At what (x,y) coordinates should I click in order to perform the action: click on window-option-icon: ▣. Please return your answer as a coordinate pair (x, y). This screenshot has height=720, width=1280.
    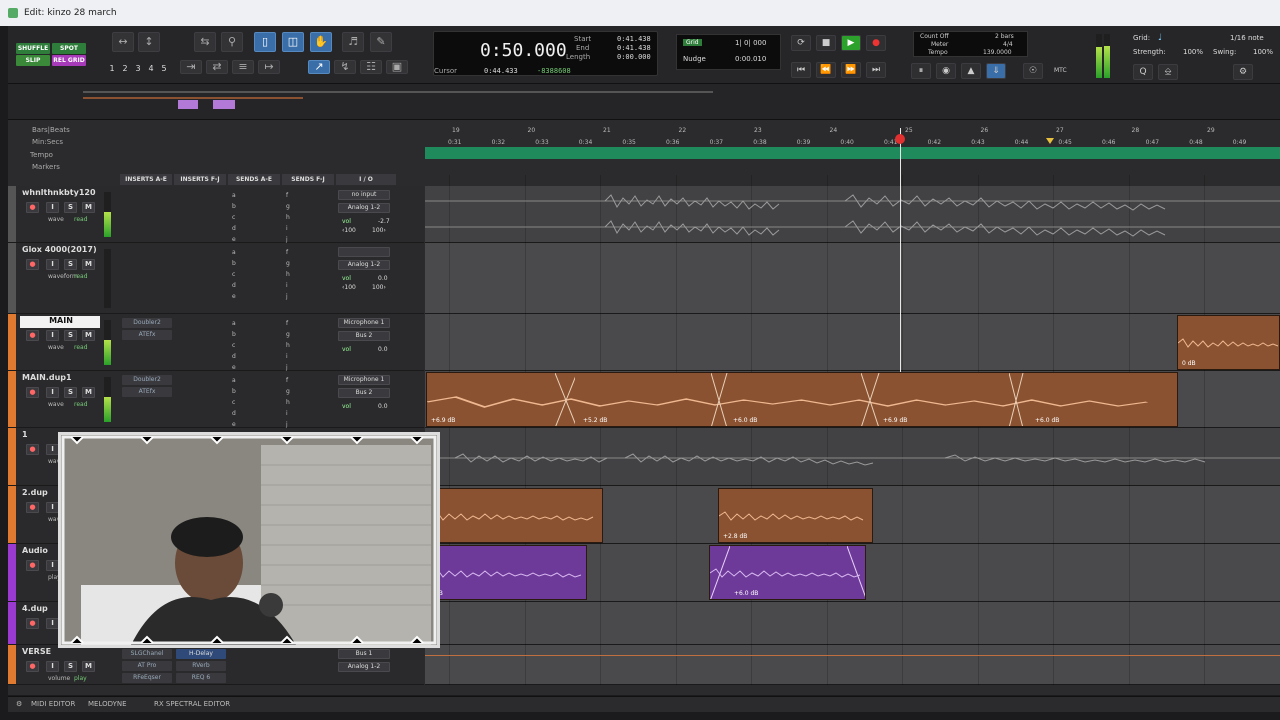
    Looking at the image, I should click on (397, 67).